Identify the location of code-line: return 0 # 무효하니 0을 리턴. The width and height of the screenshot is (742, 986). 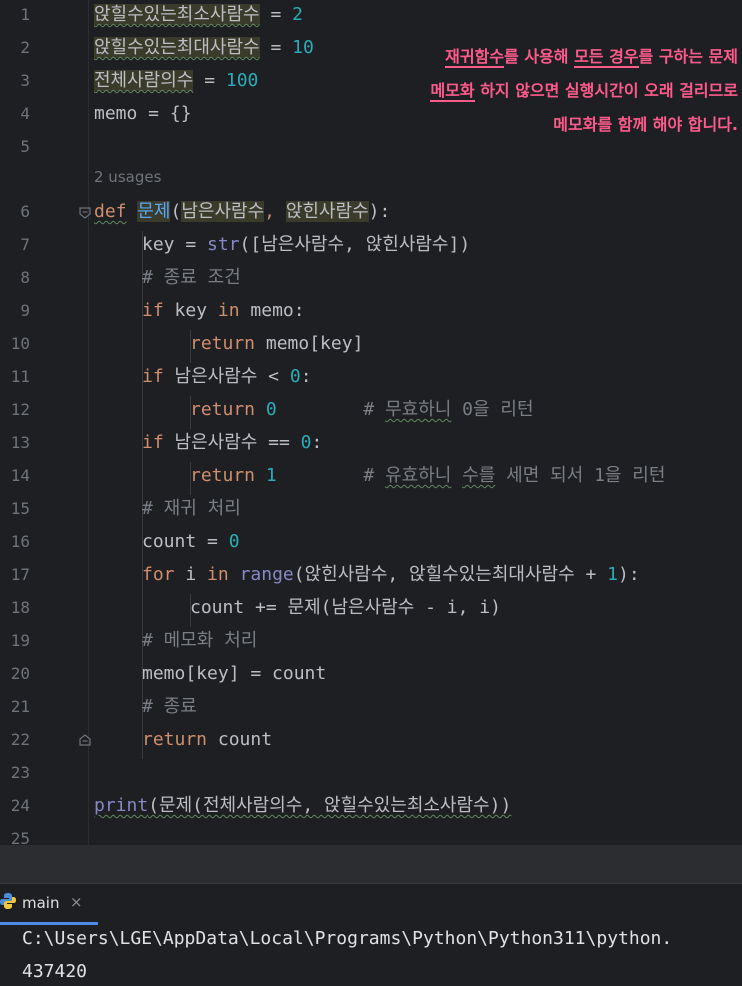
(362, 409).